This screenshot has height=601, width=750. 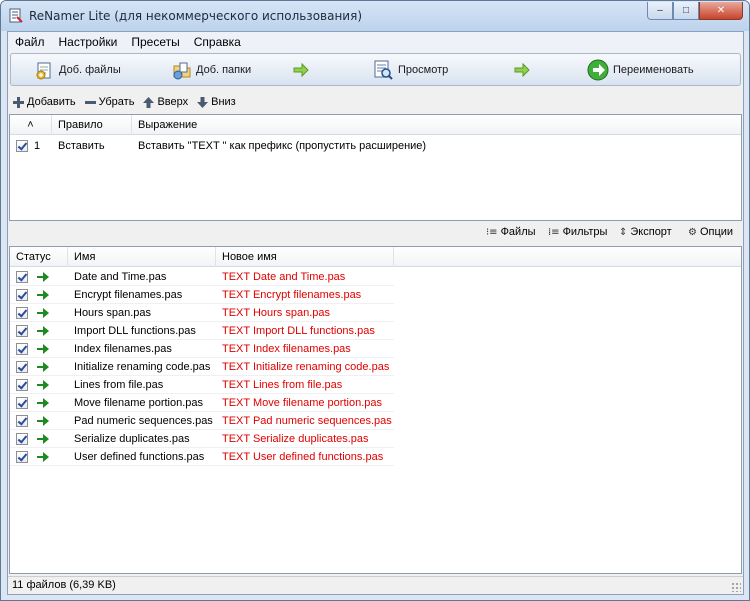 I want to click on minimize-button: –, so click(x=660, y=11).